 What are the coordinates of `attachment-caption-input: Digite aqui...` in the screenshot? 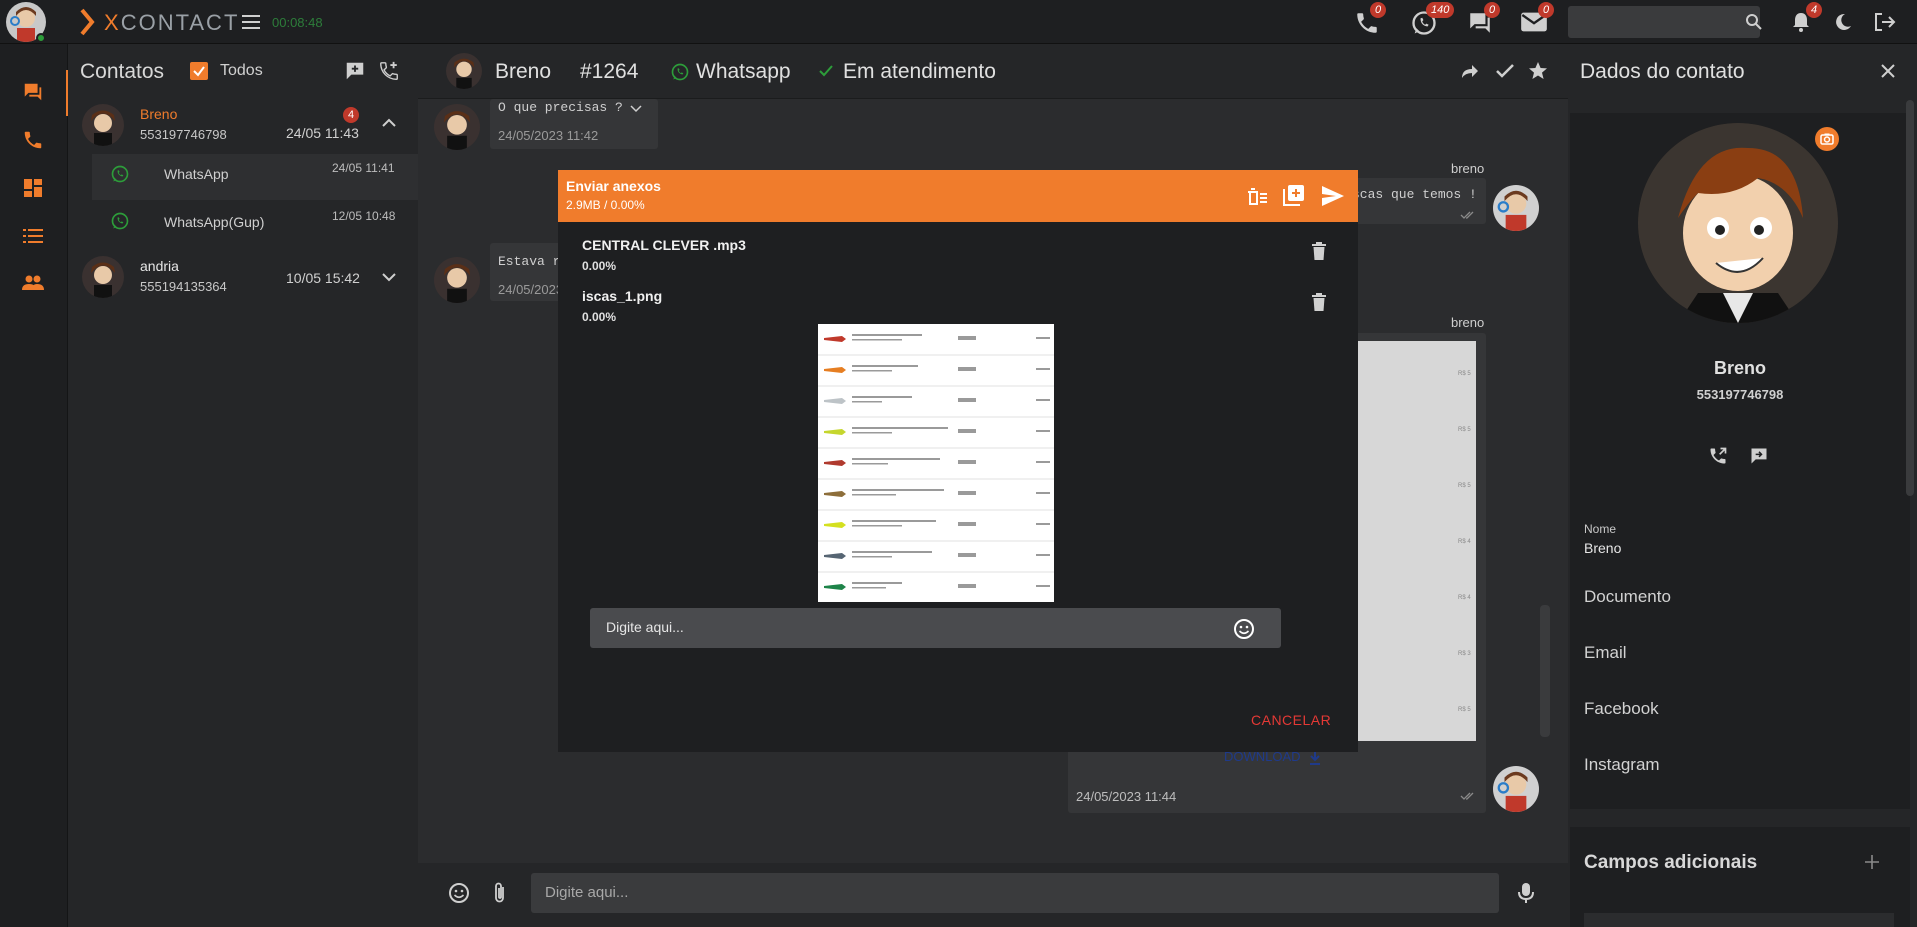 It's located at (935, 628).